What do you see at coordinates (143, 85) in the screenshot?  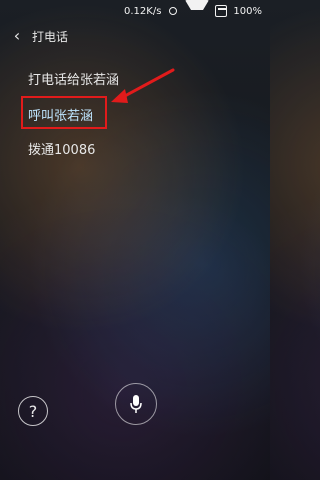 I see `arrow-annotation` at bounding box center [143, 85].